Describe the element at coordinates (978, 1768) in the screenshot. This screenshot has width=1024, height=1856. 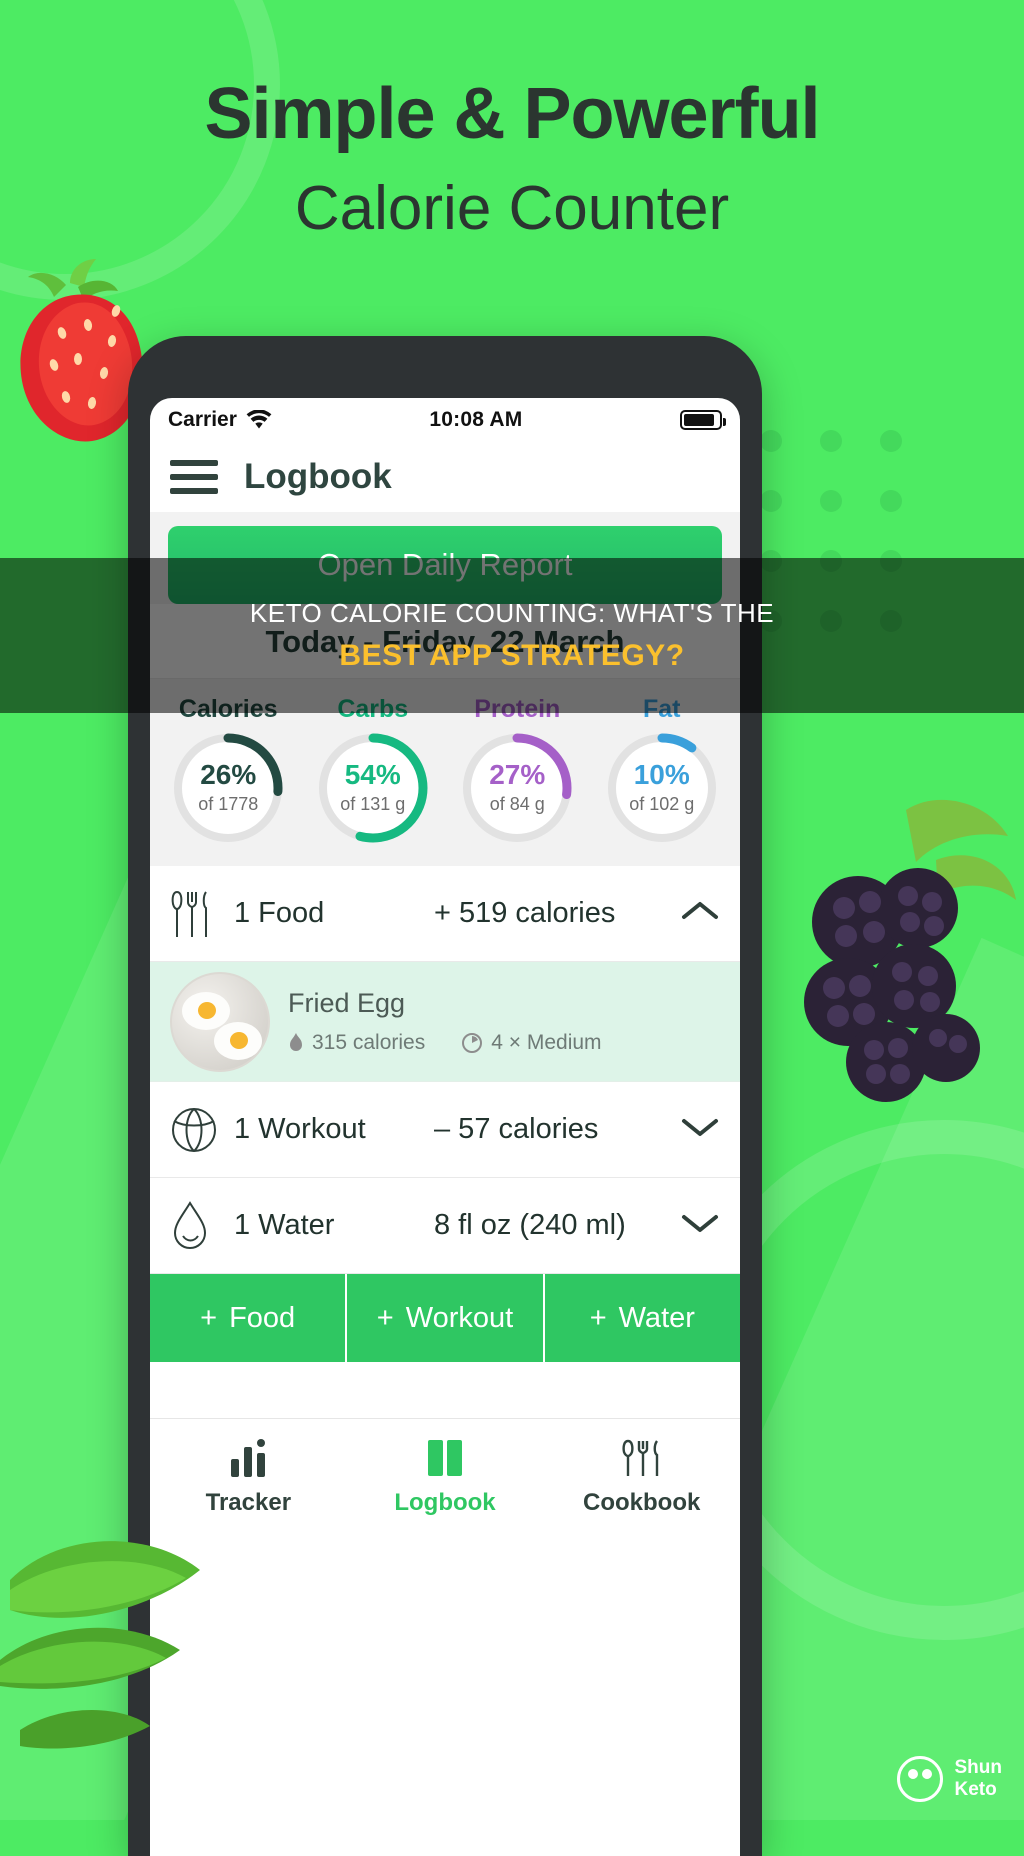
I see `watermark-line-1: Shun` at that location.